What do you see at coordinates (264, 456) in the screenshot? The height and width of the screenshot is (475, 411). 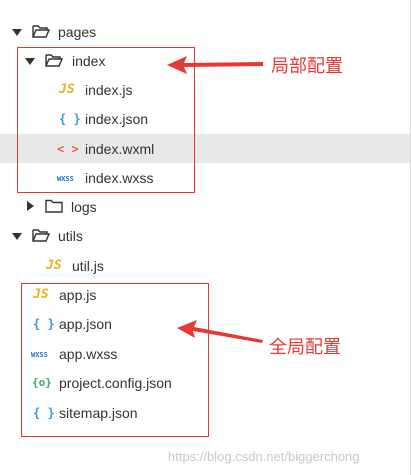 I see `watermark: https://blog.csdn.net/biggerchong` at bounding box center [264, 456].